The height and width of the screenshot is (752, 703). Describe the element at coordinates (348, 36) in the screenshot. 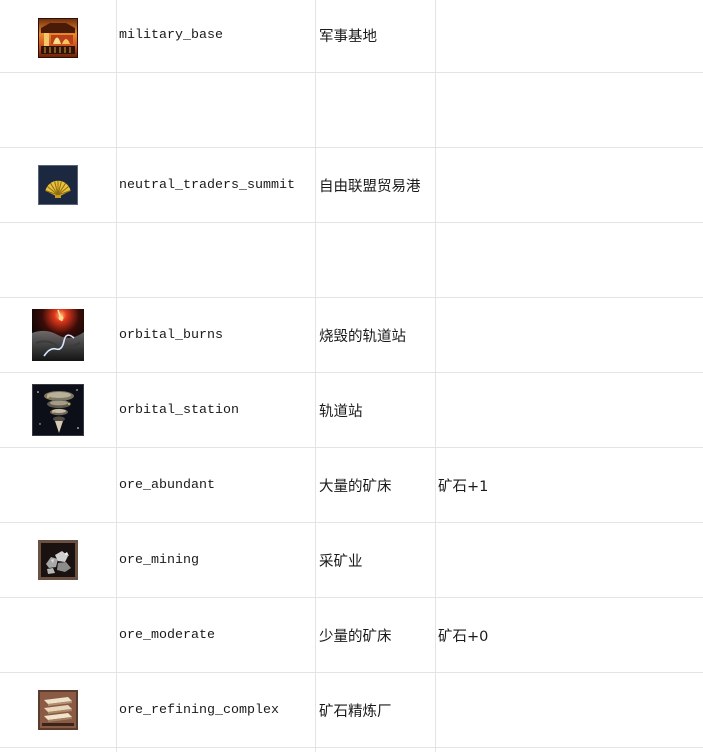

I see `item-name: 军事基地` at that location.